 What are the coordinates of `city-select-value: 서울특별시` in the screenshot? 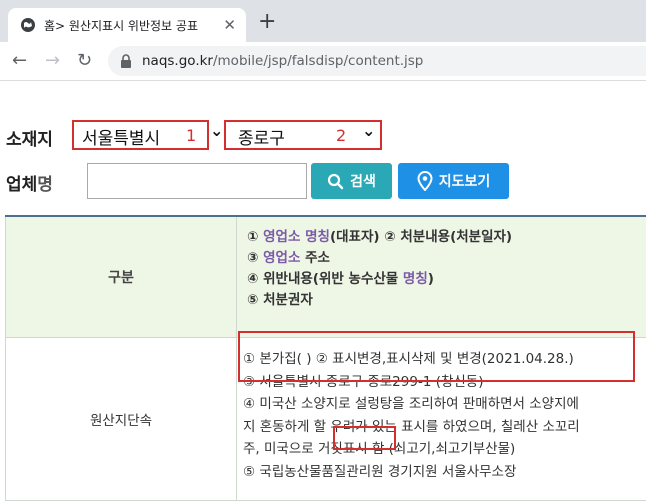 It's located at (121, 136).